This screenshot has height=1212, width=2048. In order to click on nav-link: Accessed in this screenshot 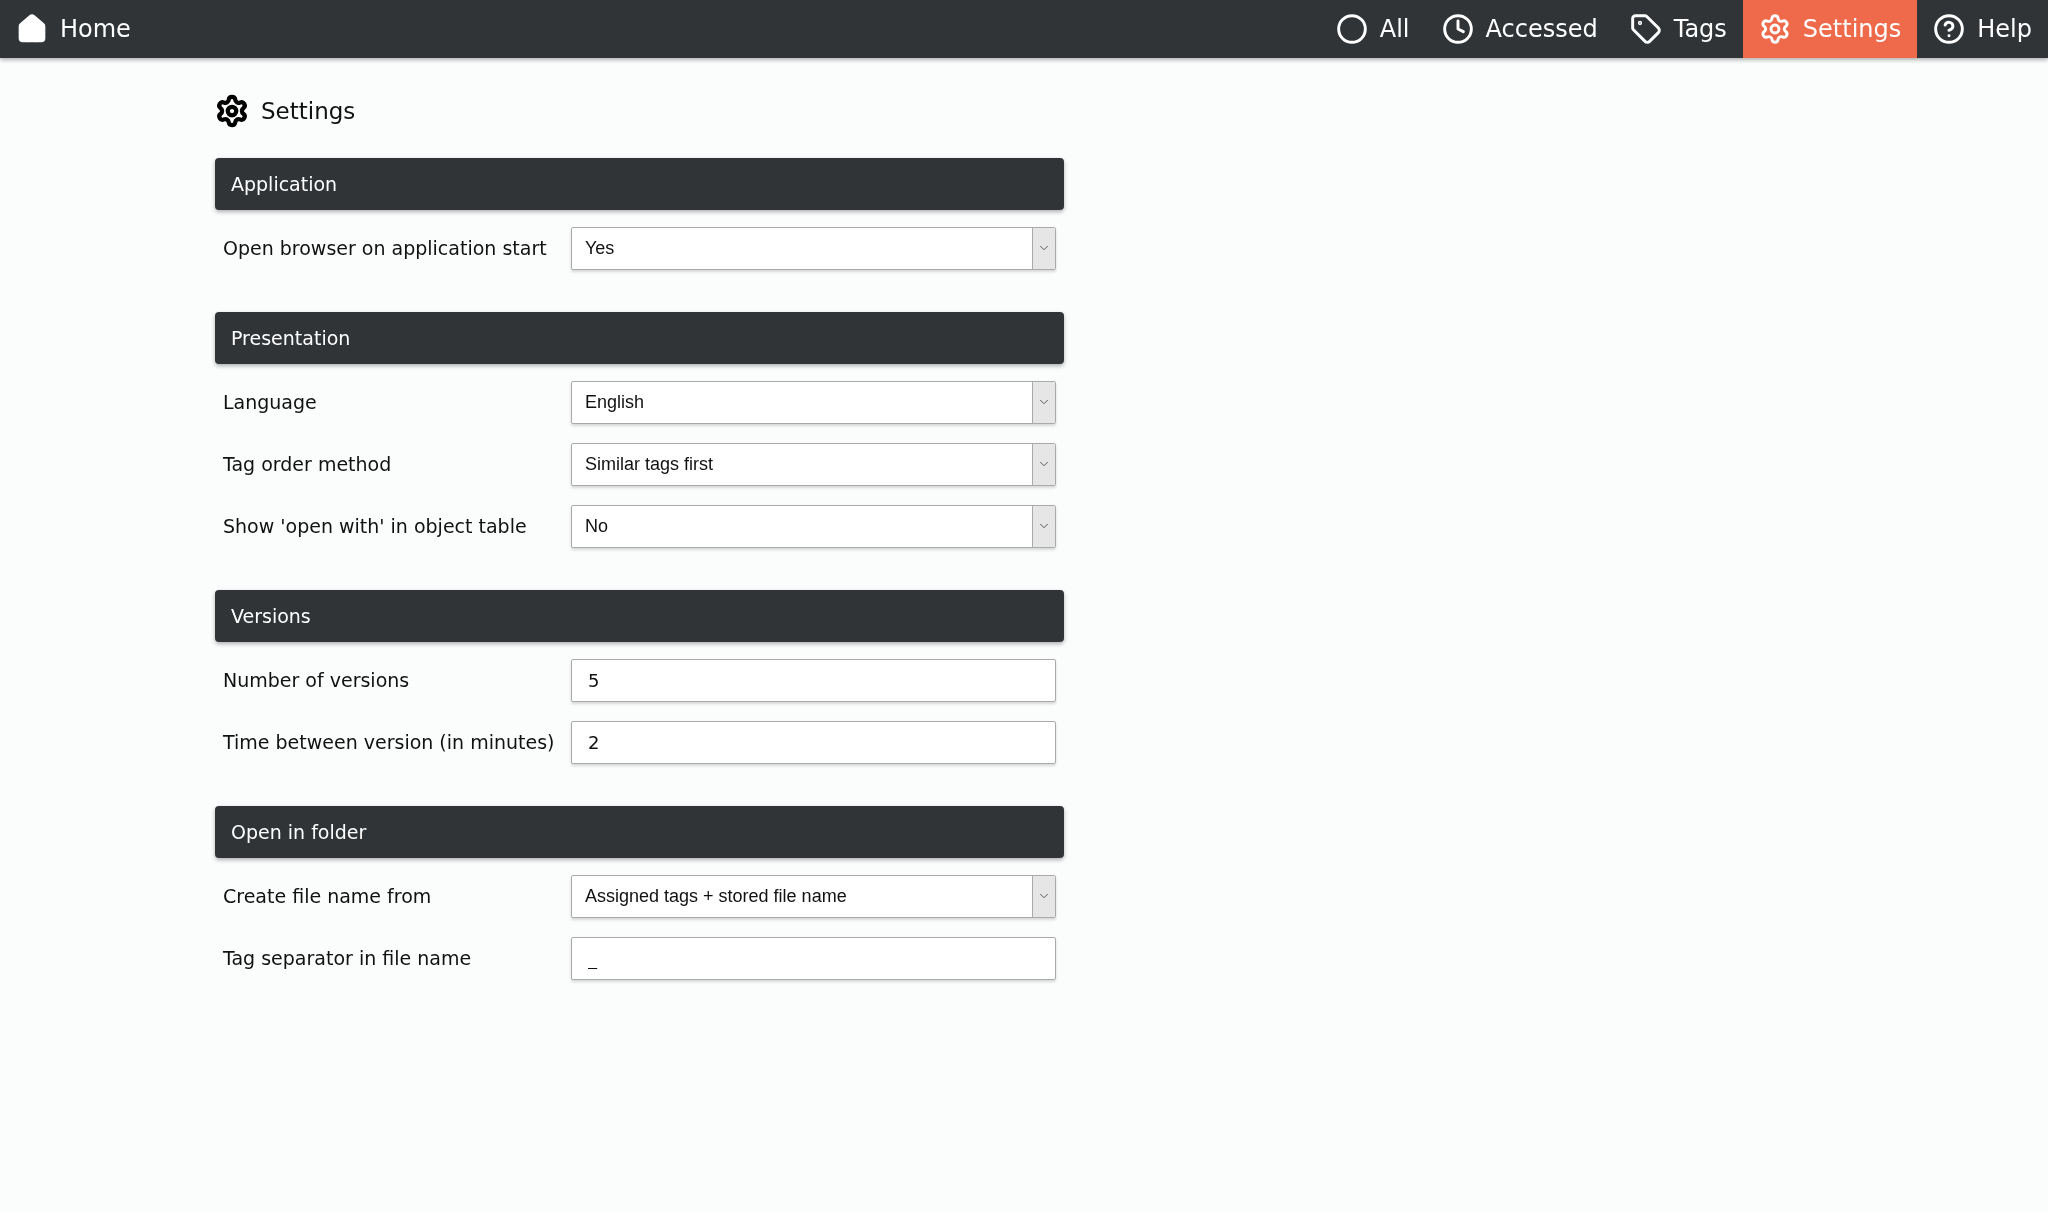, I will do `click(1519, 29)`.